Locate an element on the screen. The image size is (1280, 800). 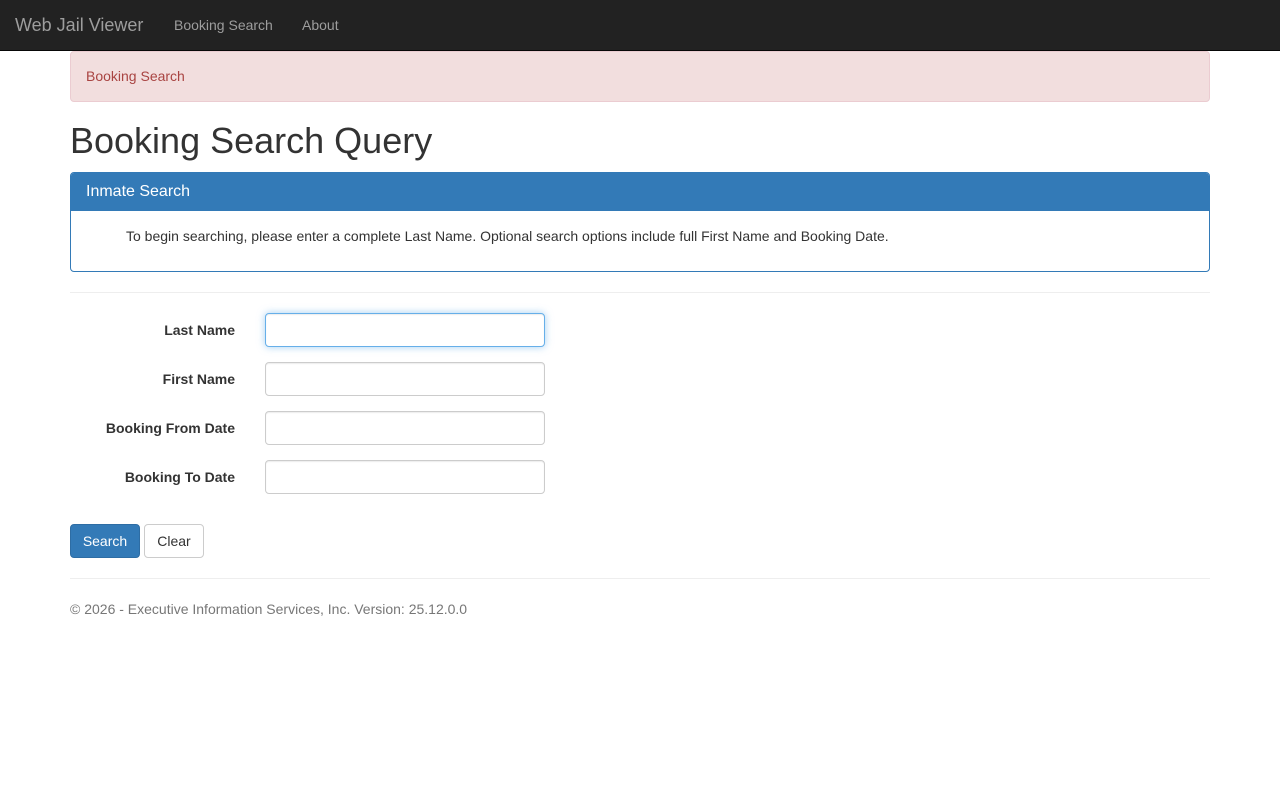
clear-button: Clear is located at coordinates (174, 541).